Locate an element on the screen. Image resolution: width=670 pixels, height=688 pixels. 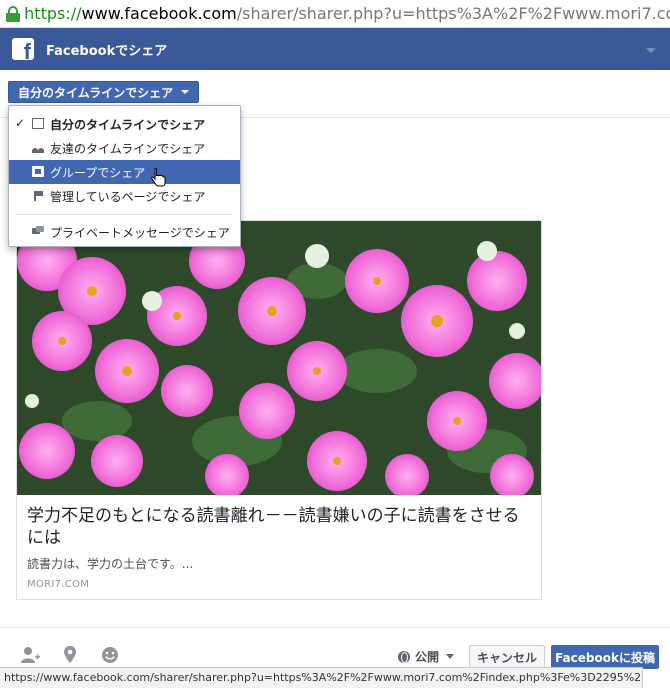
dialog-title: Facebookでシェア is located at coordinates (107, 51).